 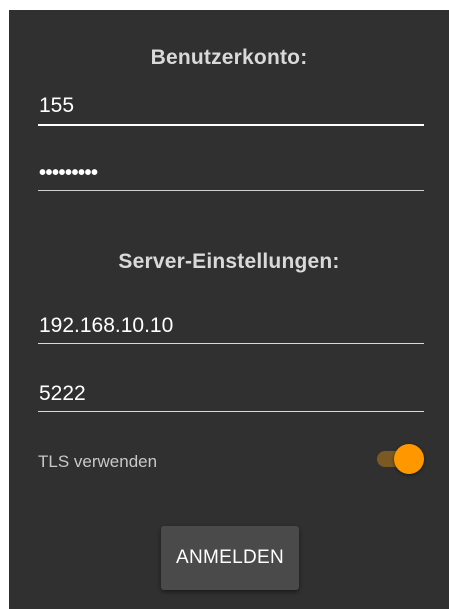 What do you see at coordinates (231, 343) in the screenshot?
I see `host-underline` at bounding box center [231, 343].